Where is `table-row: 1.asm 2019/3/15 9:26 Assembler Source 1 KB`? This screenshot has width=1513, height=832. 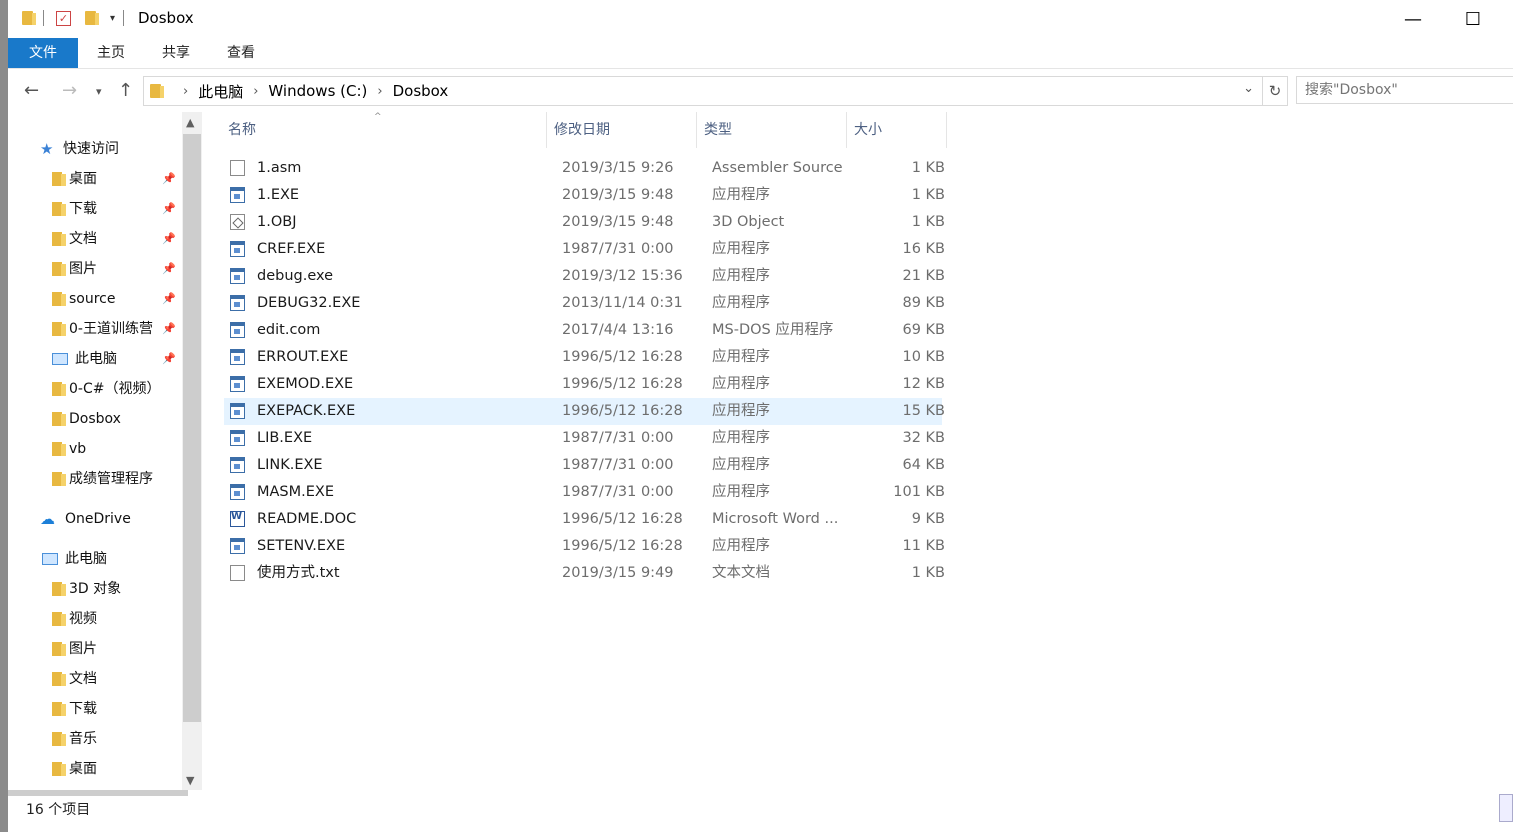 table-row: 1.asm 2019/3/15 9:26 Assembler Source 1 KB is located at coordinates (584, 168).